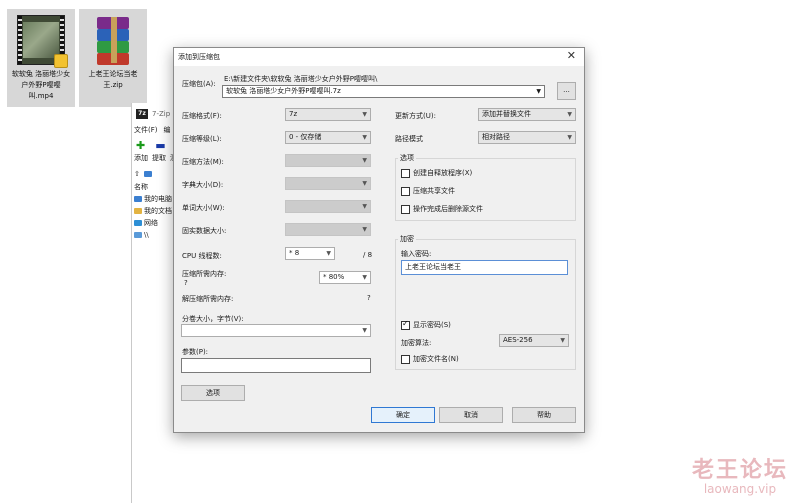  Describe the element at coordinates (160, 145) in the screenshot. I see `extract-icon: ▬` at that location.